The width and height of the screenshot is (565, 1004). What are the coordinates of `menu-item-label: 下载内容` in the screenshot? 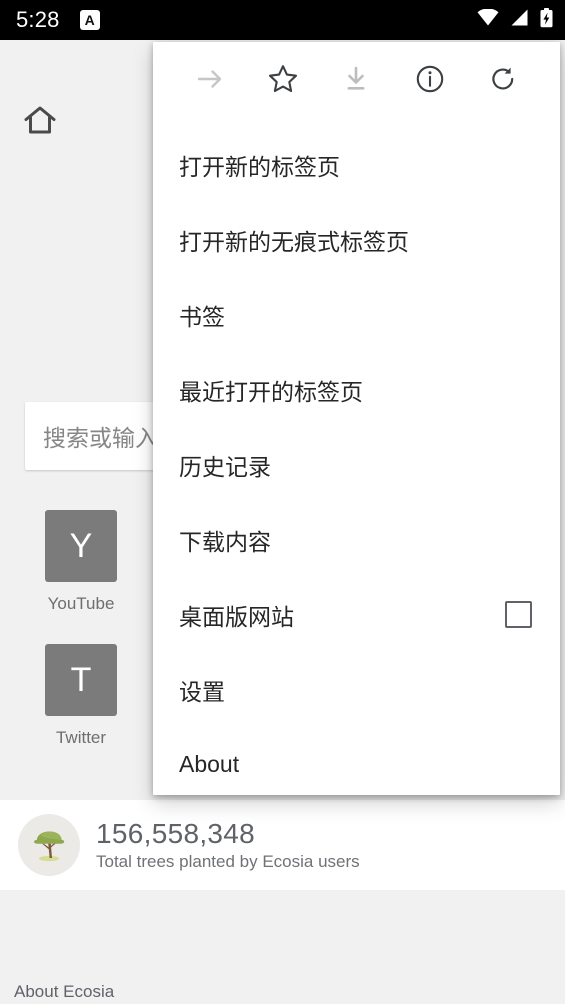 It's located at (225, 541).